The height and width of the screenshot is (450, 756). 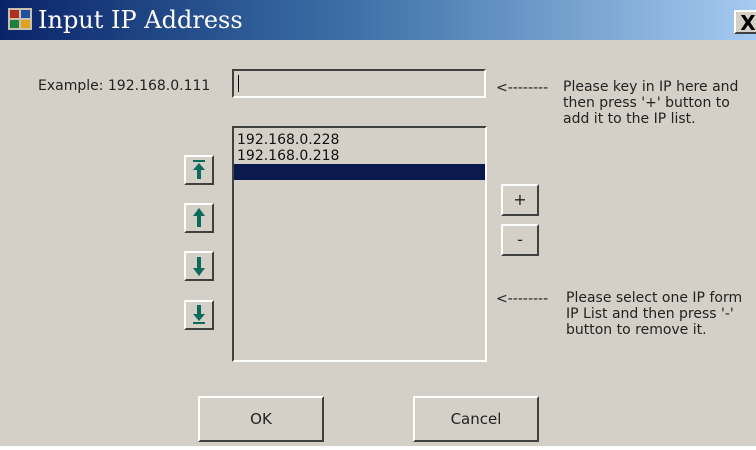 What do you see at coordinates (522, 88) in the screenshot?
I see `arrow-hint-add: <--------` at bounding box center [522, 88].